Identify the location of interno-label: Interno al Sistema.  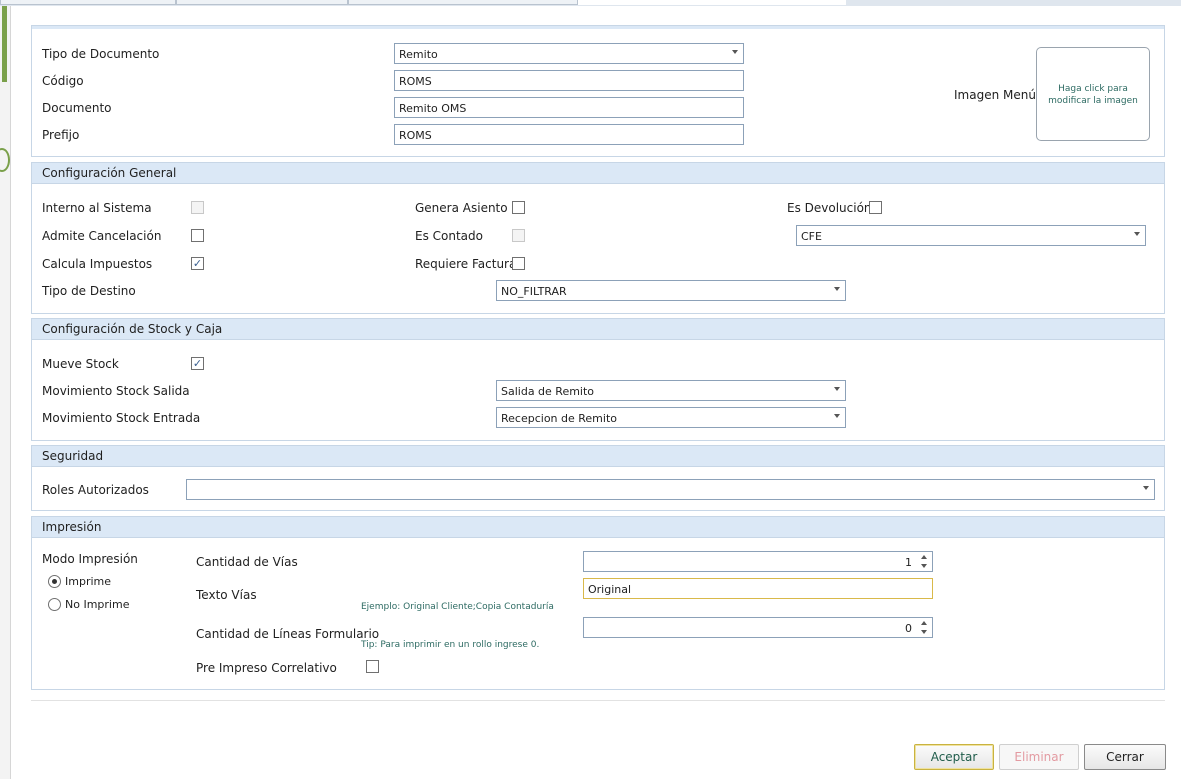
(97, 208).